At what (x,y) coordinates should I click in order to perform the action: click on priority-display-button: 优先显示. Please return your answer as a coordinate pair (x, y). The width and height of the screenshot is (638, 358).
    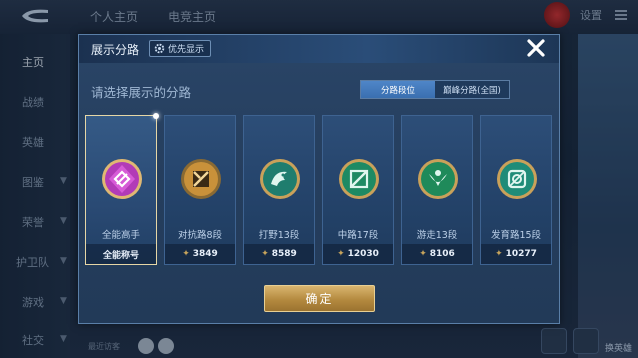
    Looking at the image, I should click on (180, 48).